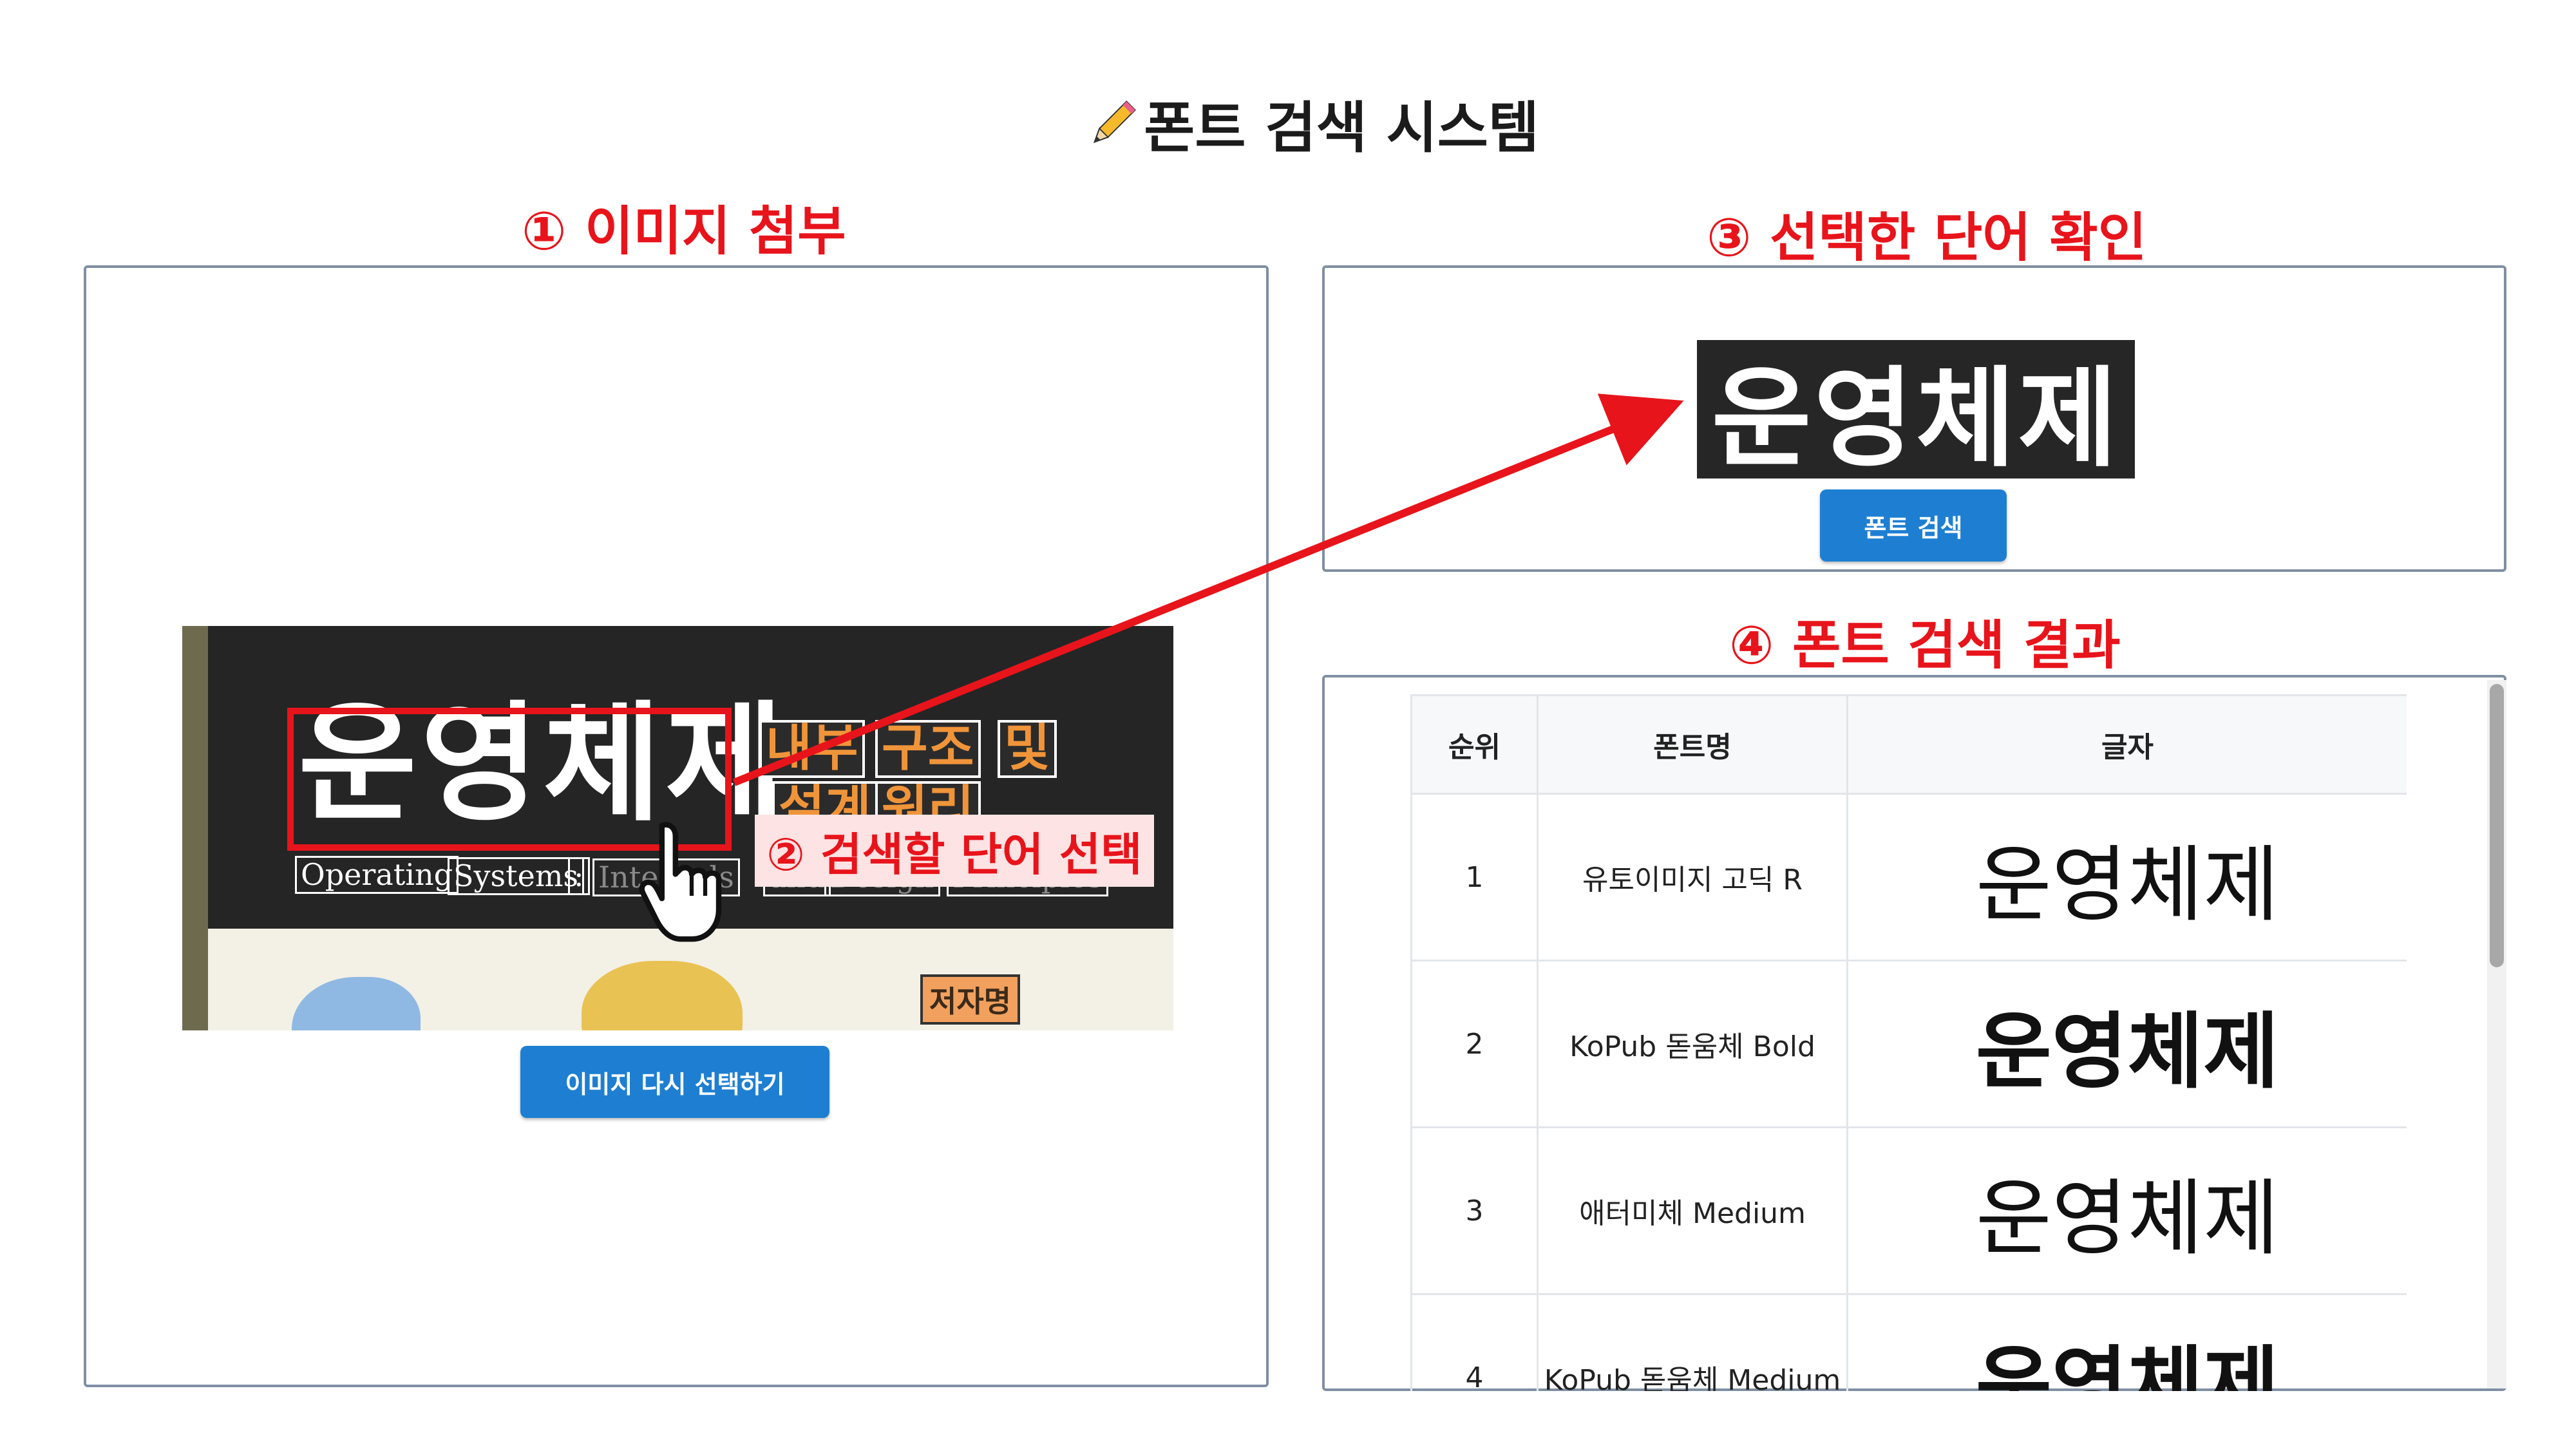 Image resolution: width=2576 pixels, height=1449 pixels. I want to click on table-row: 3 애터미체 Medium 운영체제, so click(1909, 1210).